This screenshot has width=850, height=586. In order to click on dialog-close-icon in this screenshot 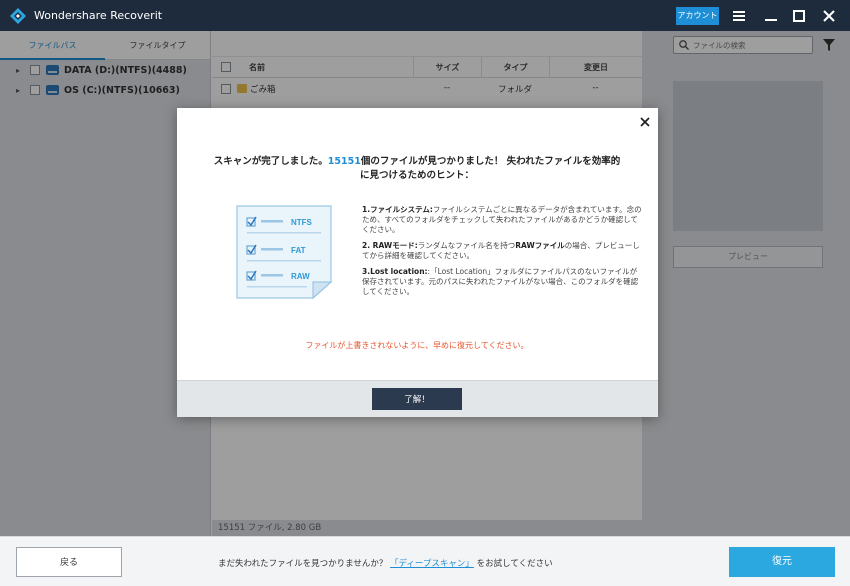, I will do `click(645, 122)`.